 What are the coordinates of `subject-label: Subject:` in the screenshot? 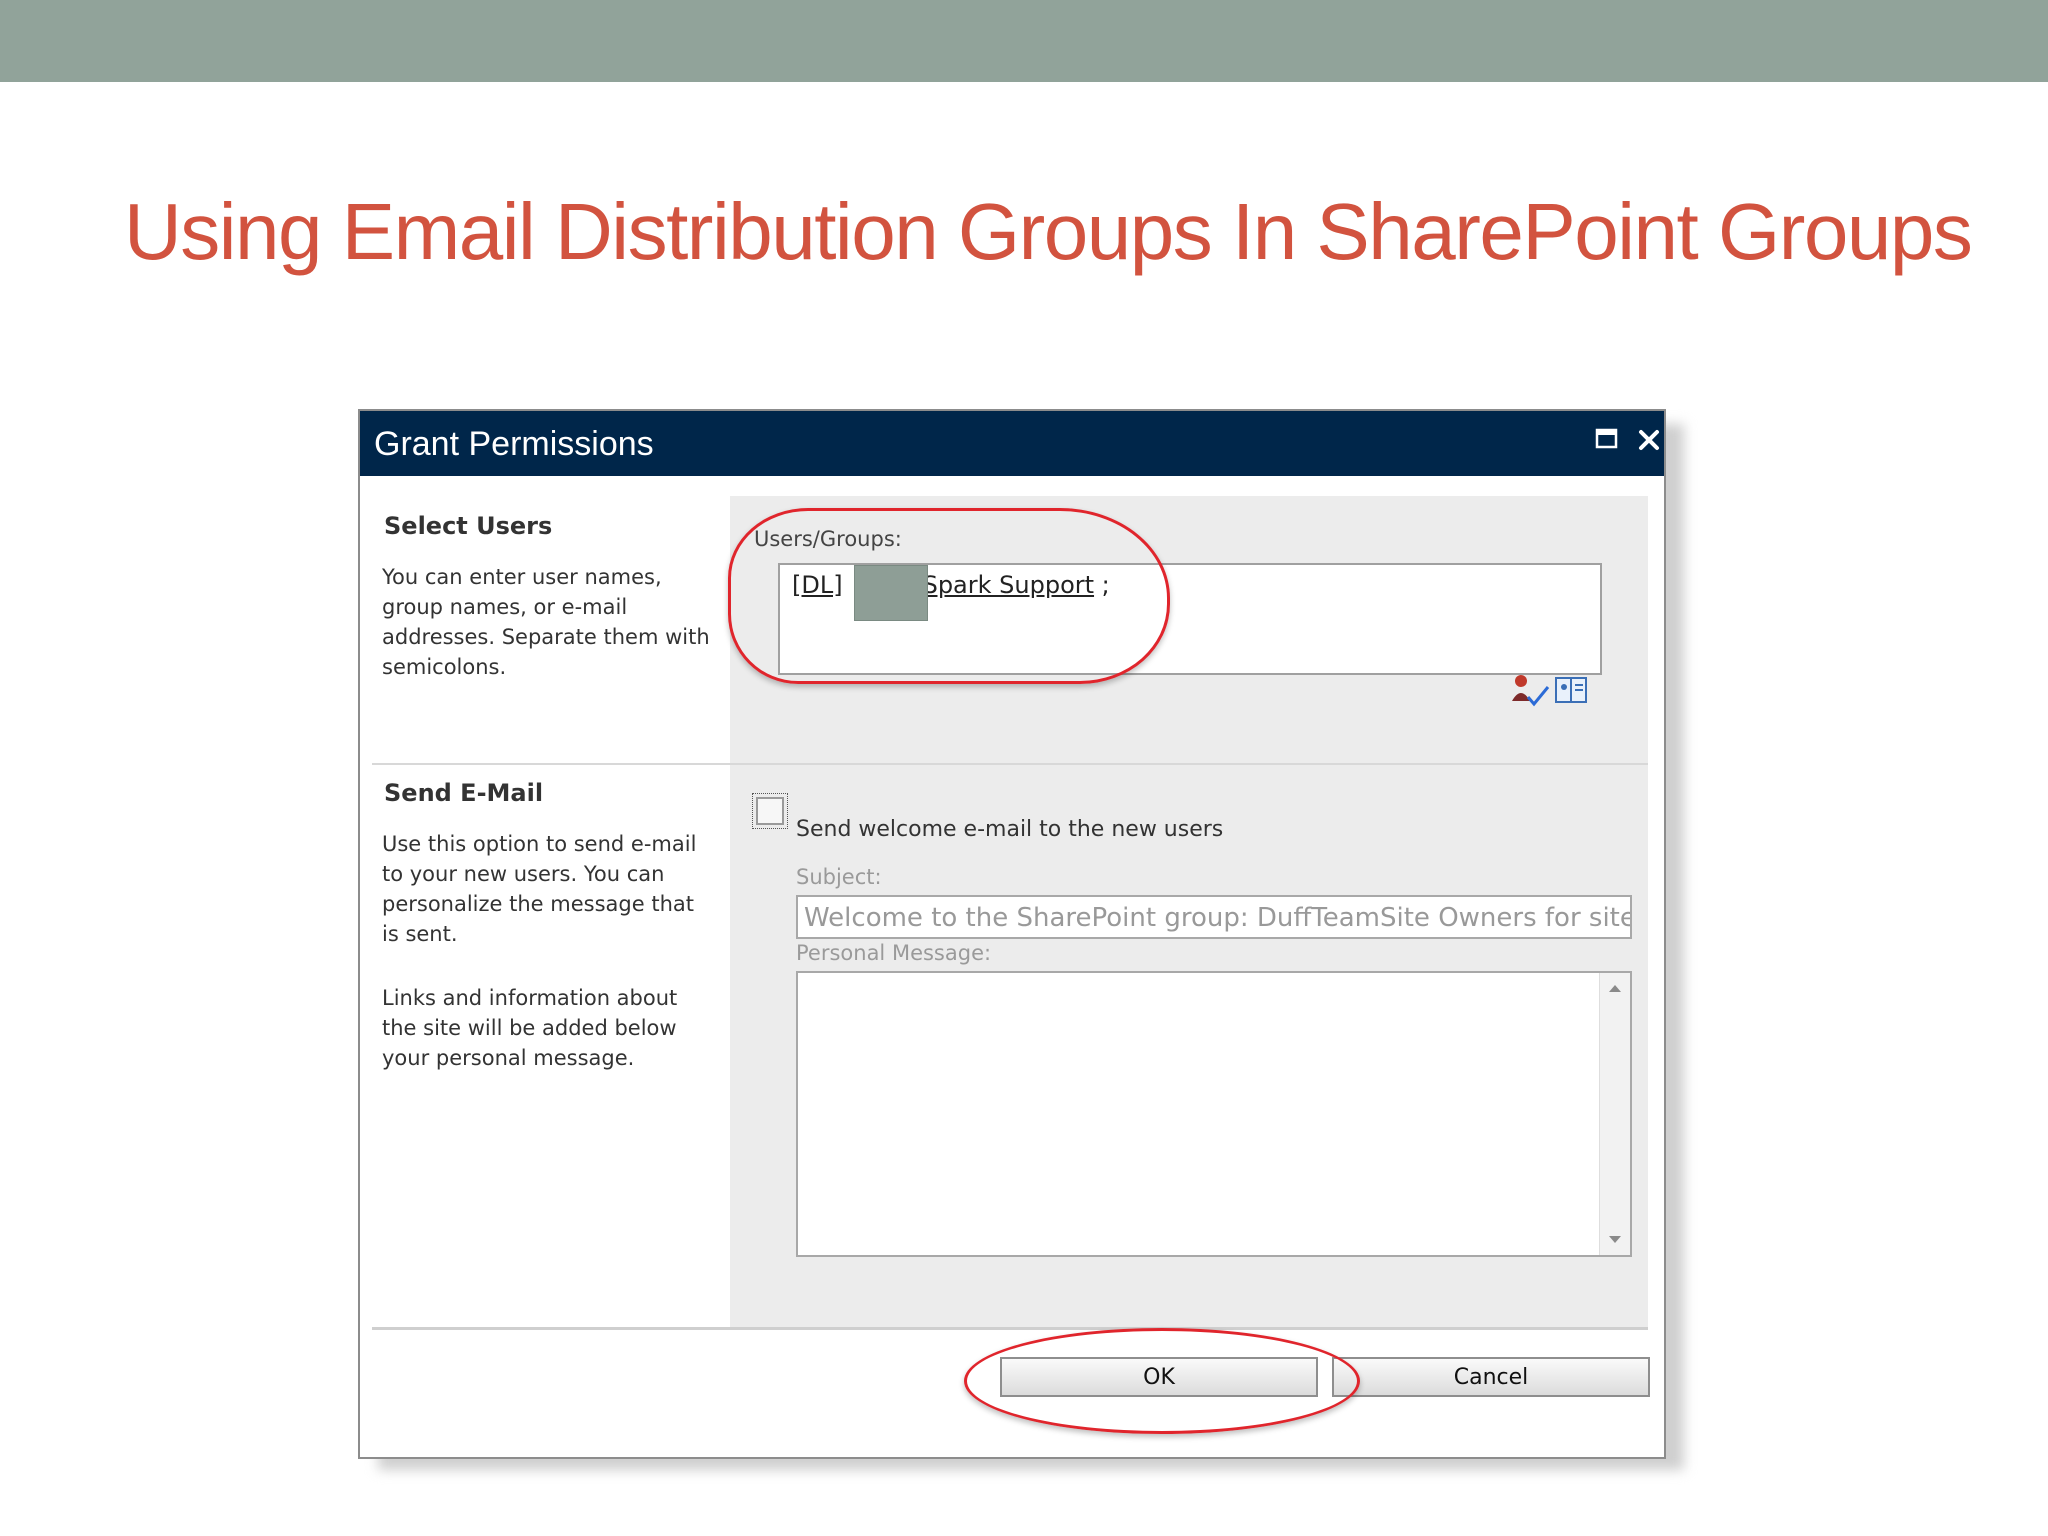 It's located at (839, 877).